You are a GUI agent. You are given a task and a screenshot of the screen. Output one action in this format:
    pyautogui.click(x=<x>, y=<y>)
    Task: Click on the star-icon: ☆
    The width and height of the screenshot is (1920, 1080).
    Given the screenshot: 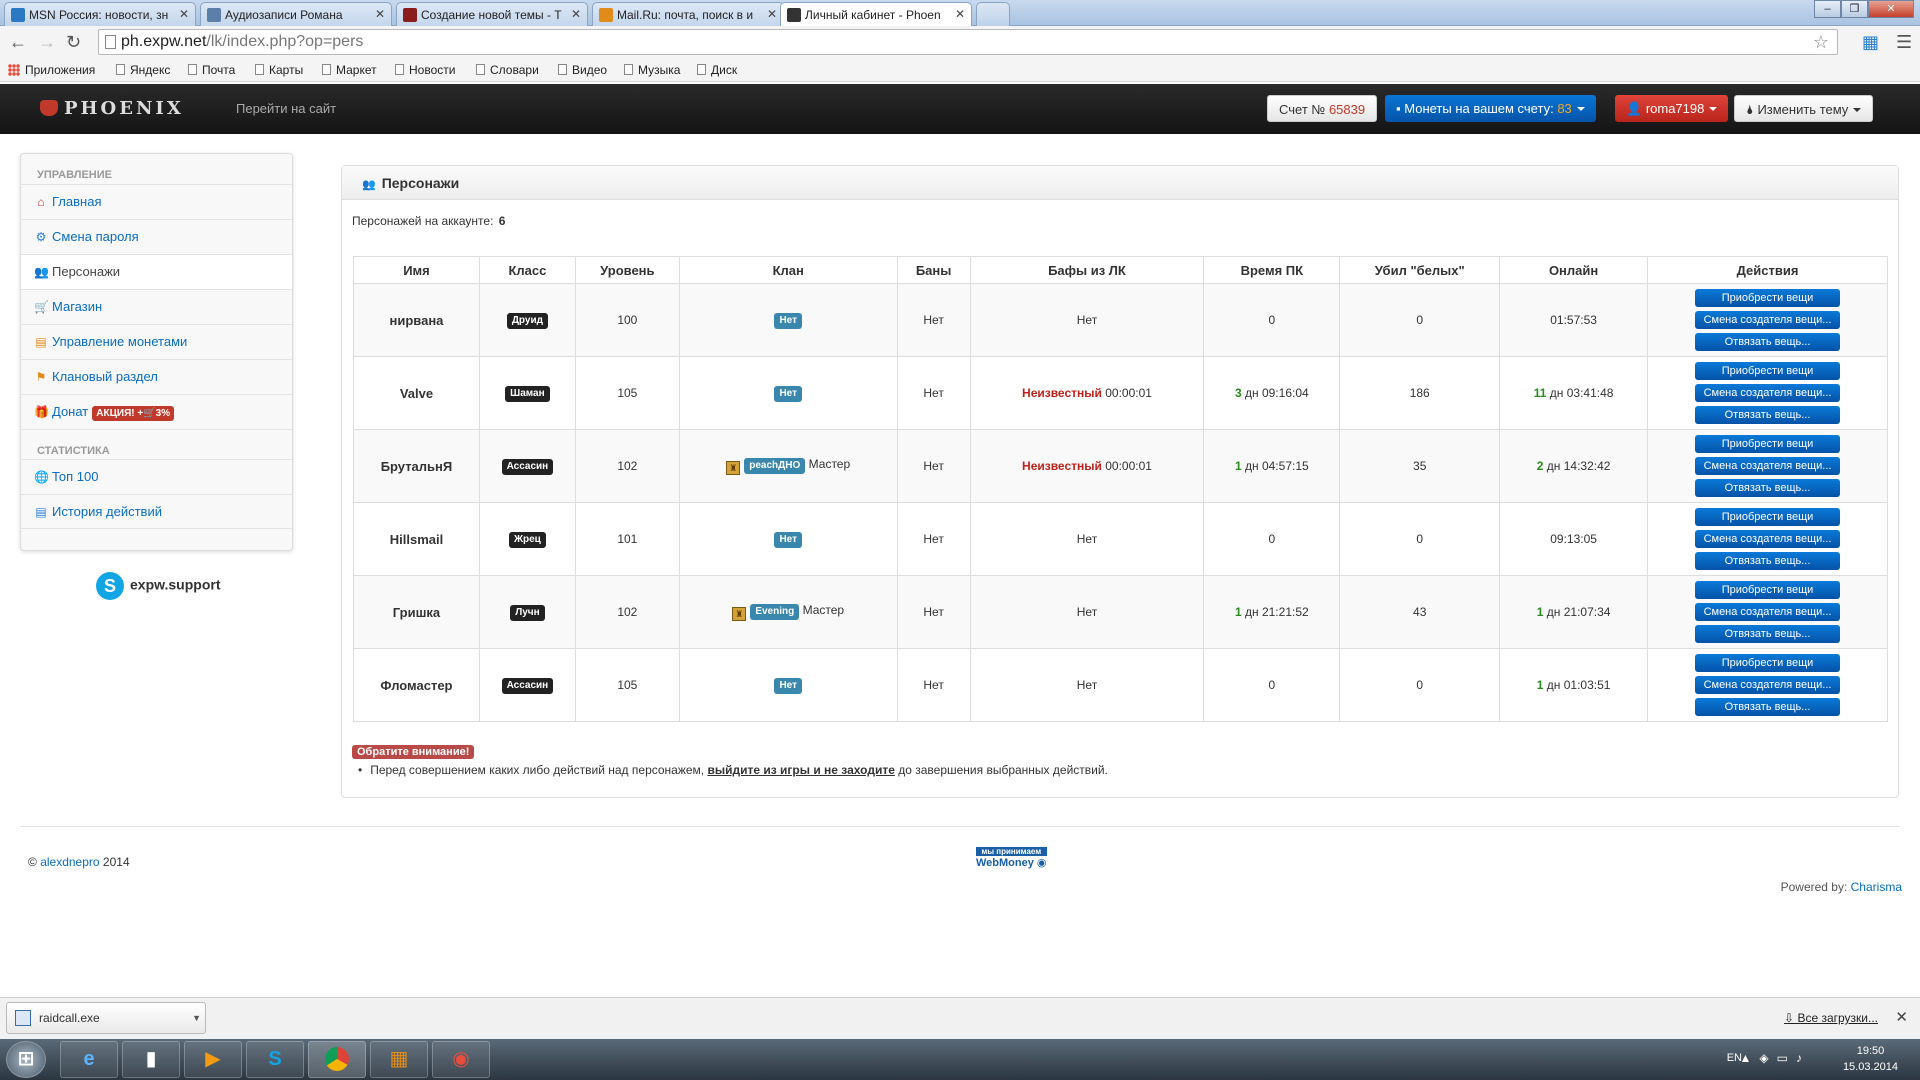 What is the action you would take?
    pyautogui.click(x=1821, y=42)
    